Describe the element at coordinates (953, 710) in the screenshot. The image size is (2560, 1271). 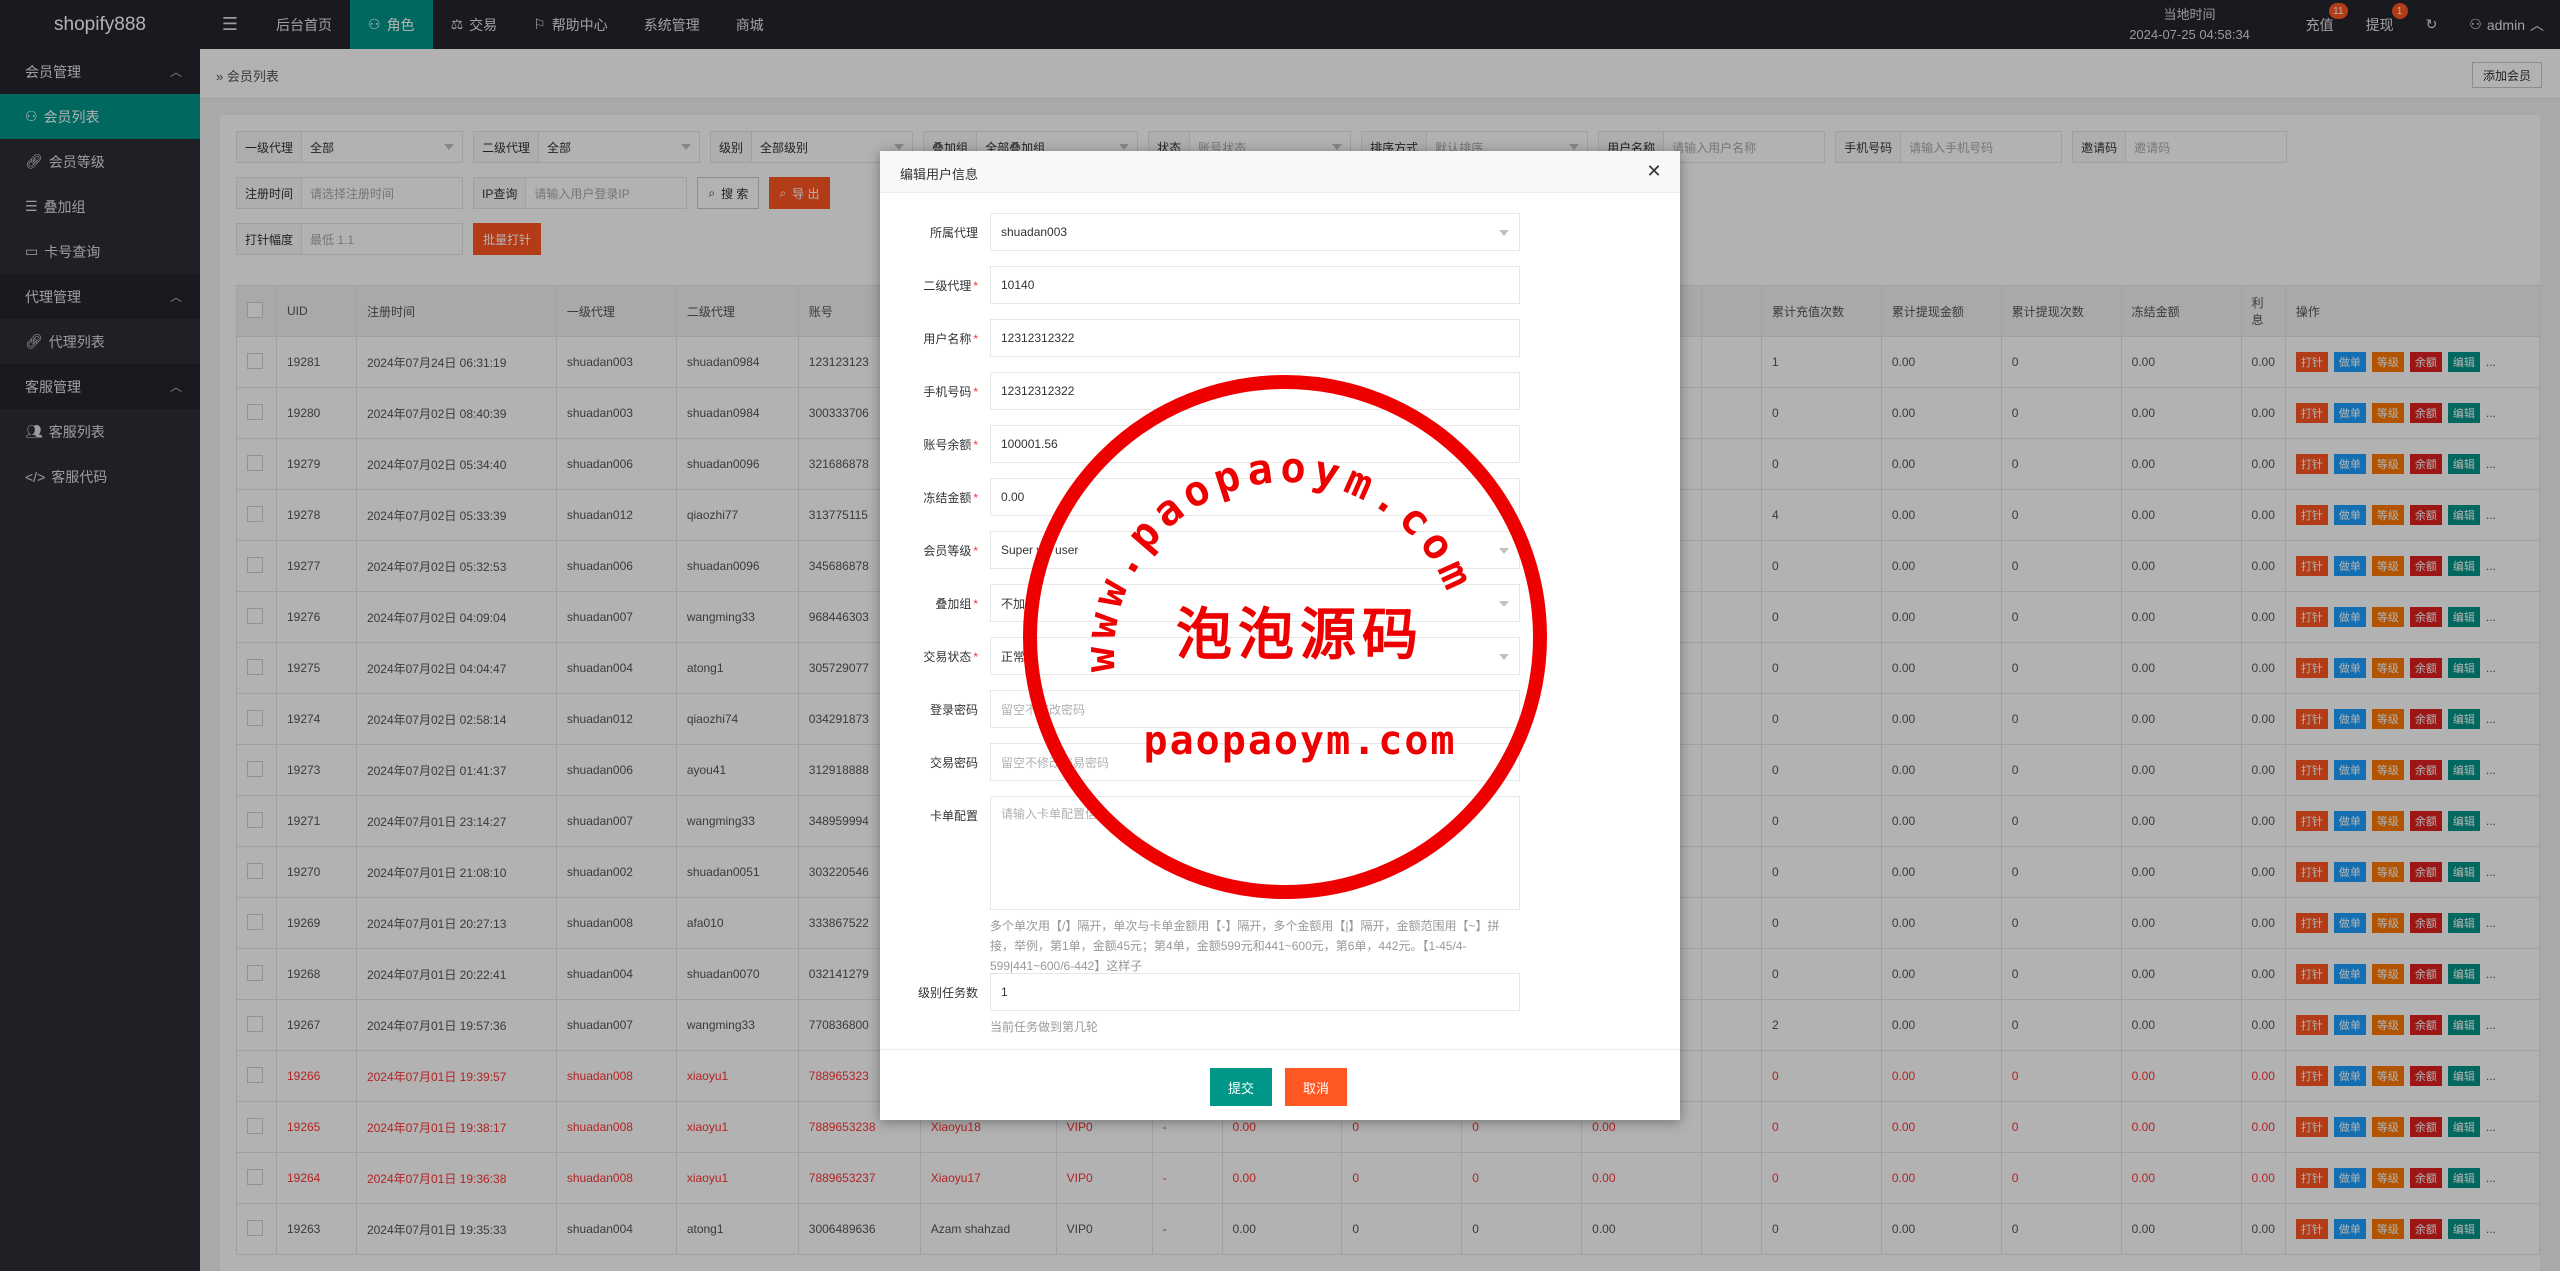
I see `field-label-text: 登录密码` at that location.